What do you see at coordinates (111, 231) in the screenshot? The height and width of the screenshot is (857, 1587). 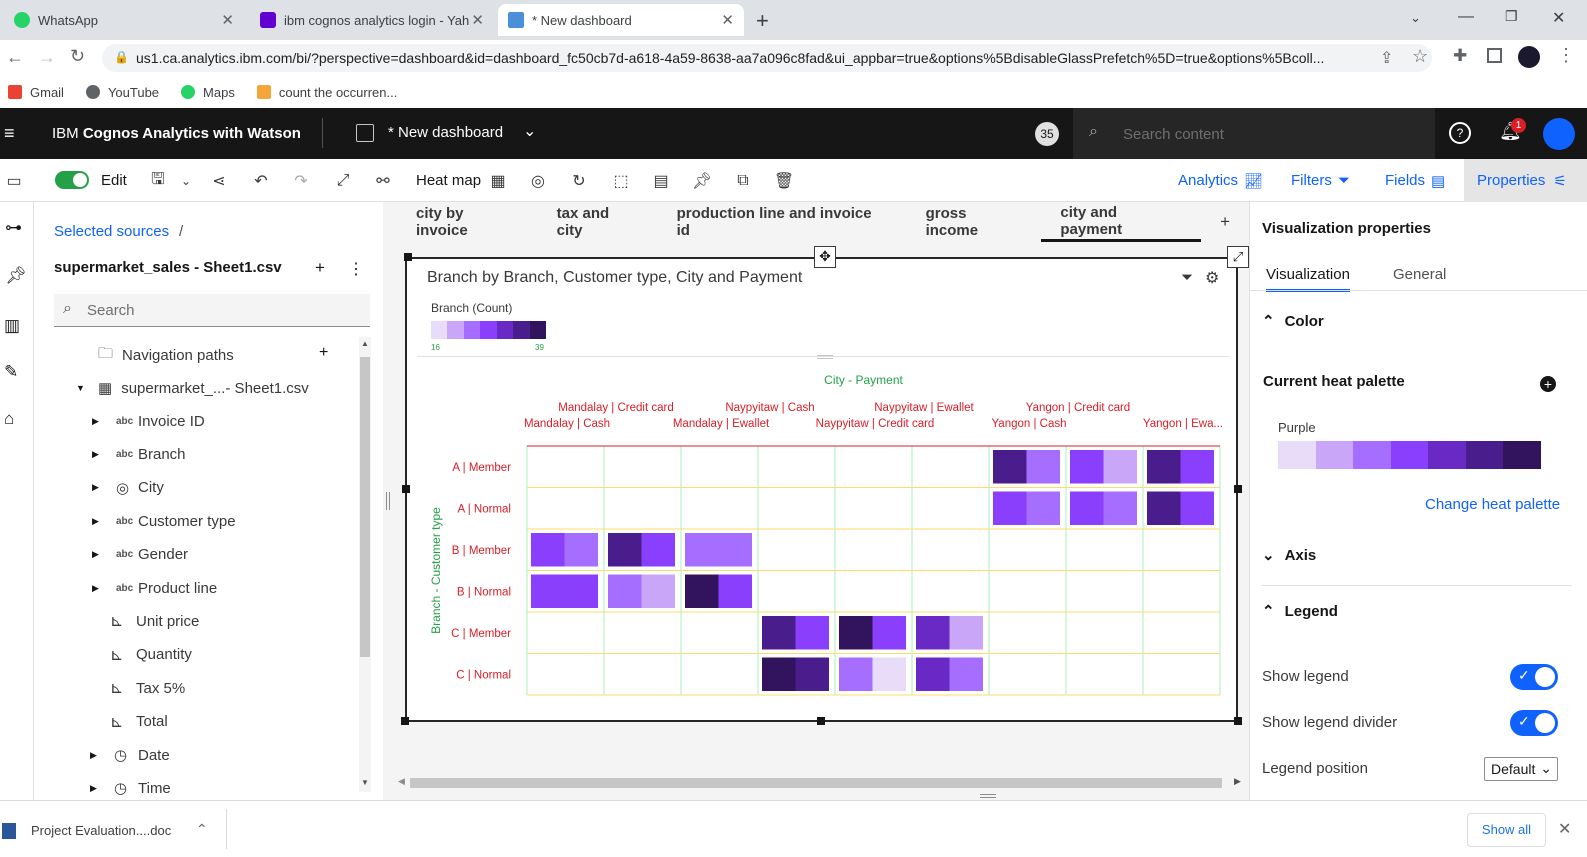 I see `breadcrumb-selected-sources: Selected sources` at bounding box center [111, 231].